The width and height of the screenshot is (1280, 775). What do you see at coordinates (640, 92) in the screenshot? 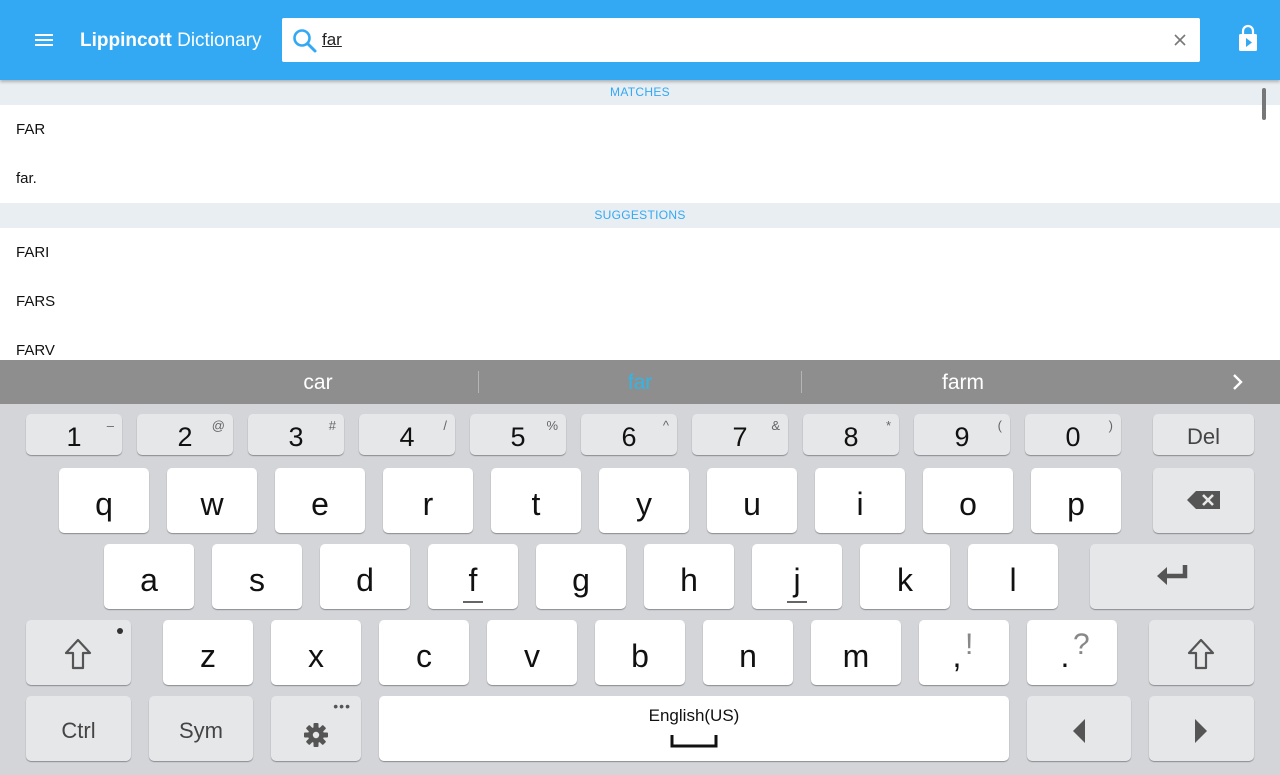
I see `matches-header: MATCHES` at bounding box center [640, 92].